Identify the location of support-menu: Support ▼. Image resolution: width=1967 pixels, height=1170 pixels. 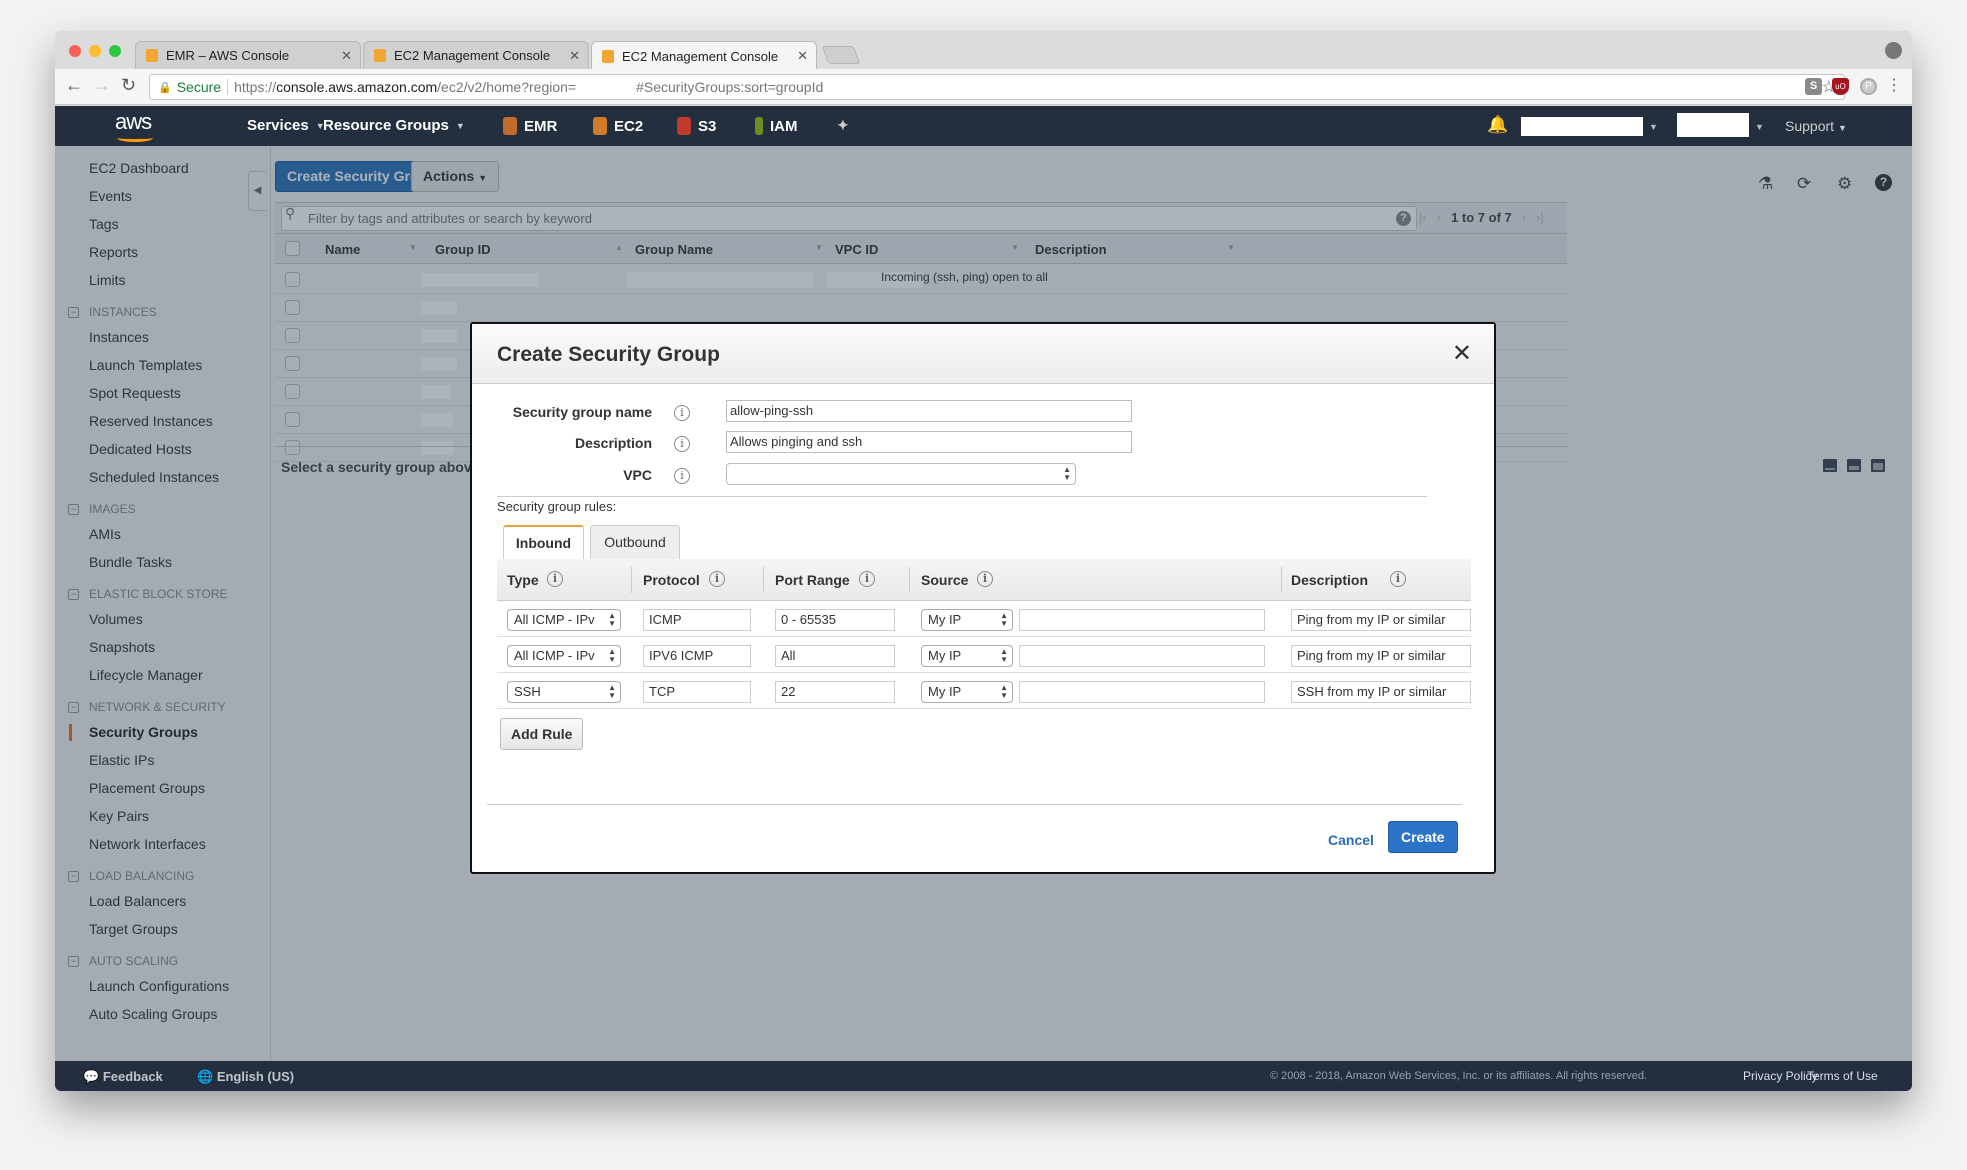
(1816, 126).